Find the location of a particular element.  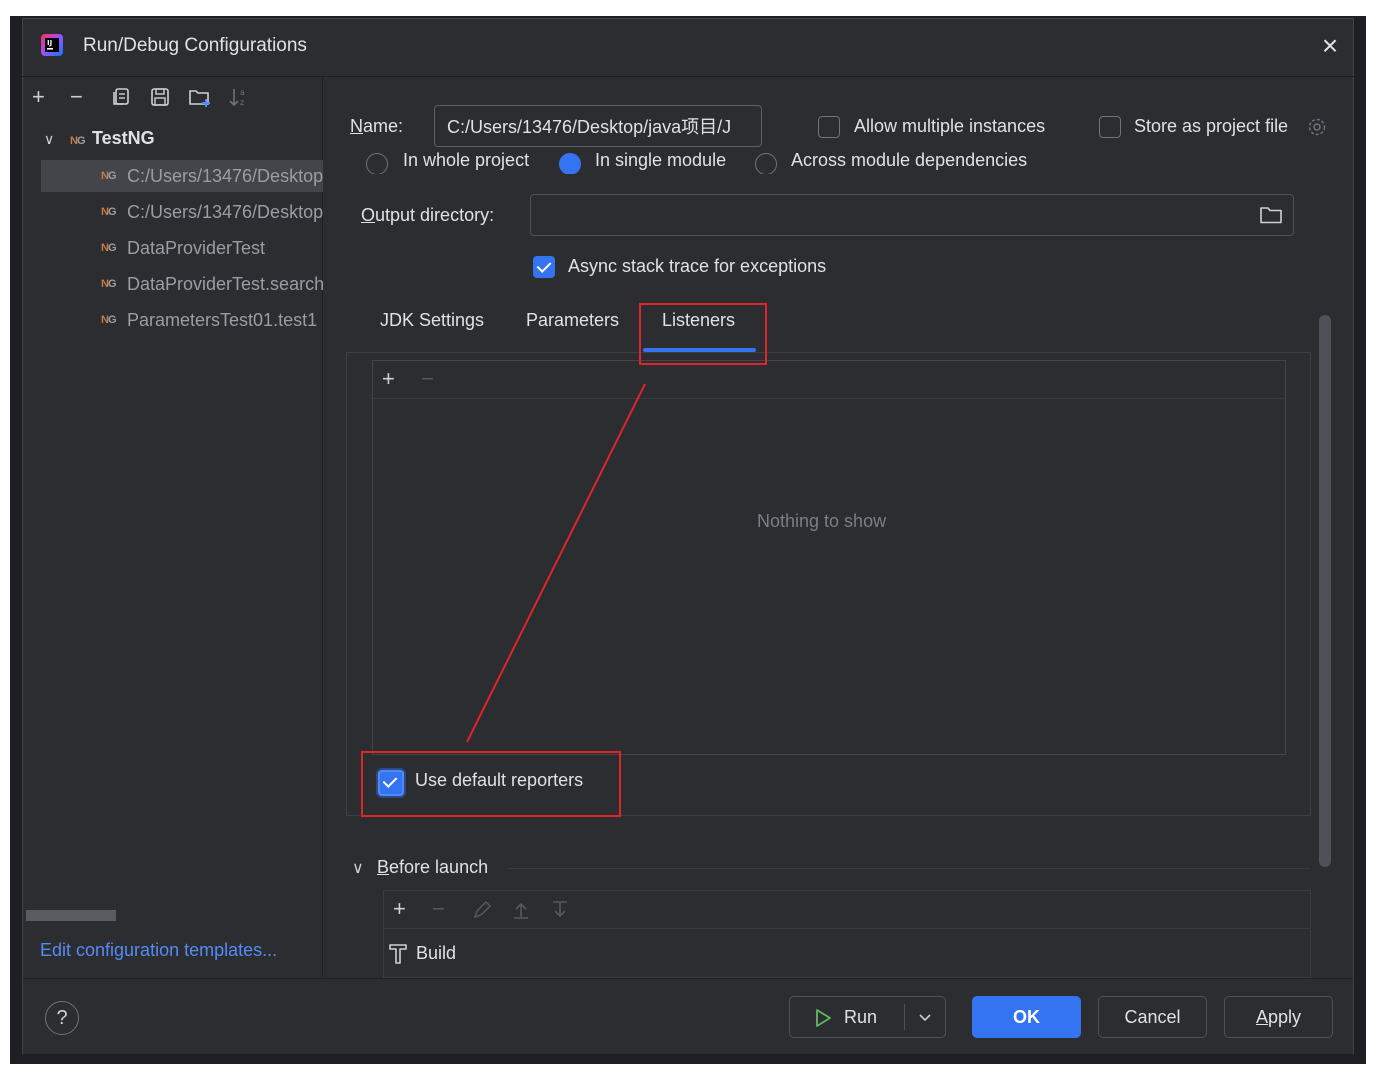

svg-text: a is located at coordinates (242, 92).